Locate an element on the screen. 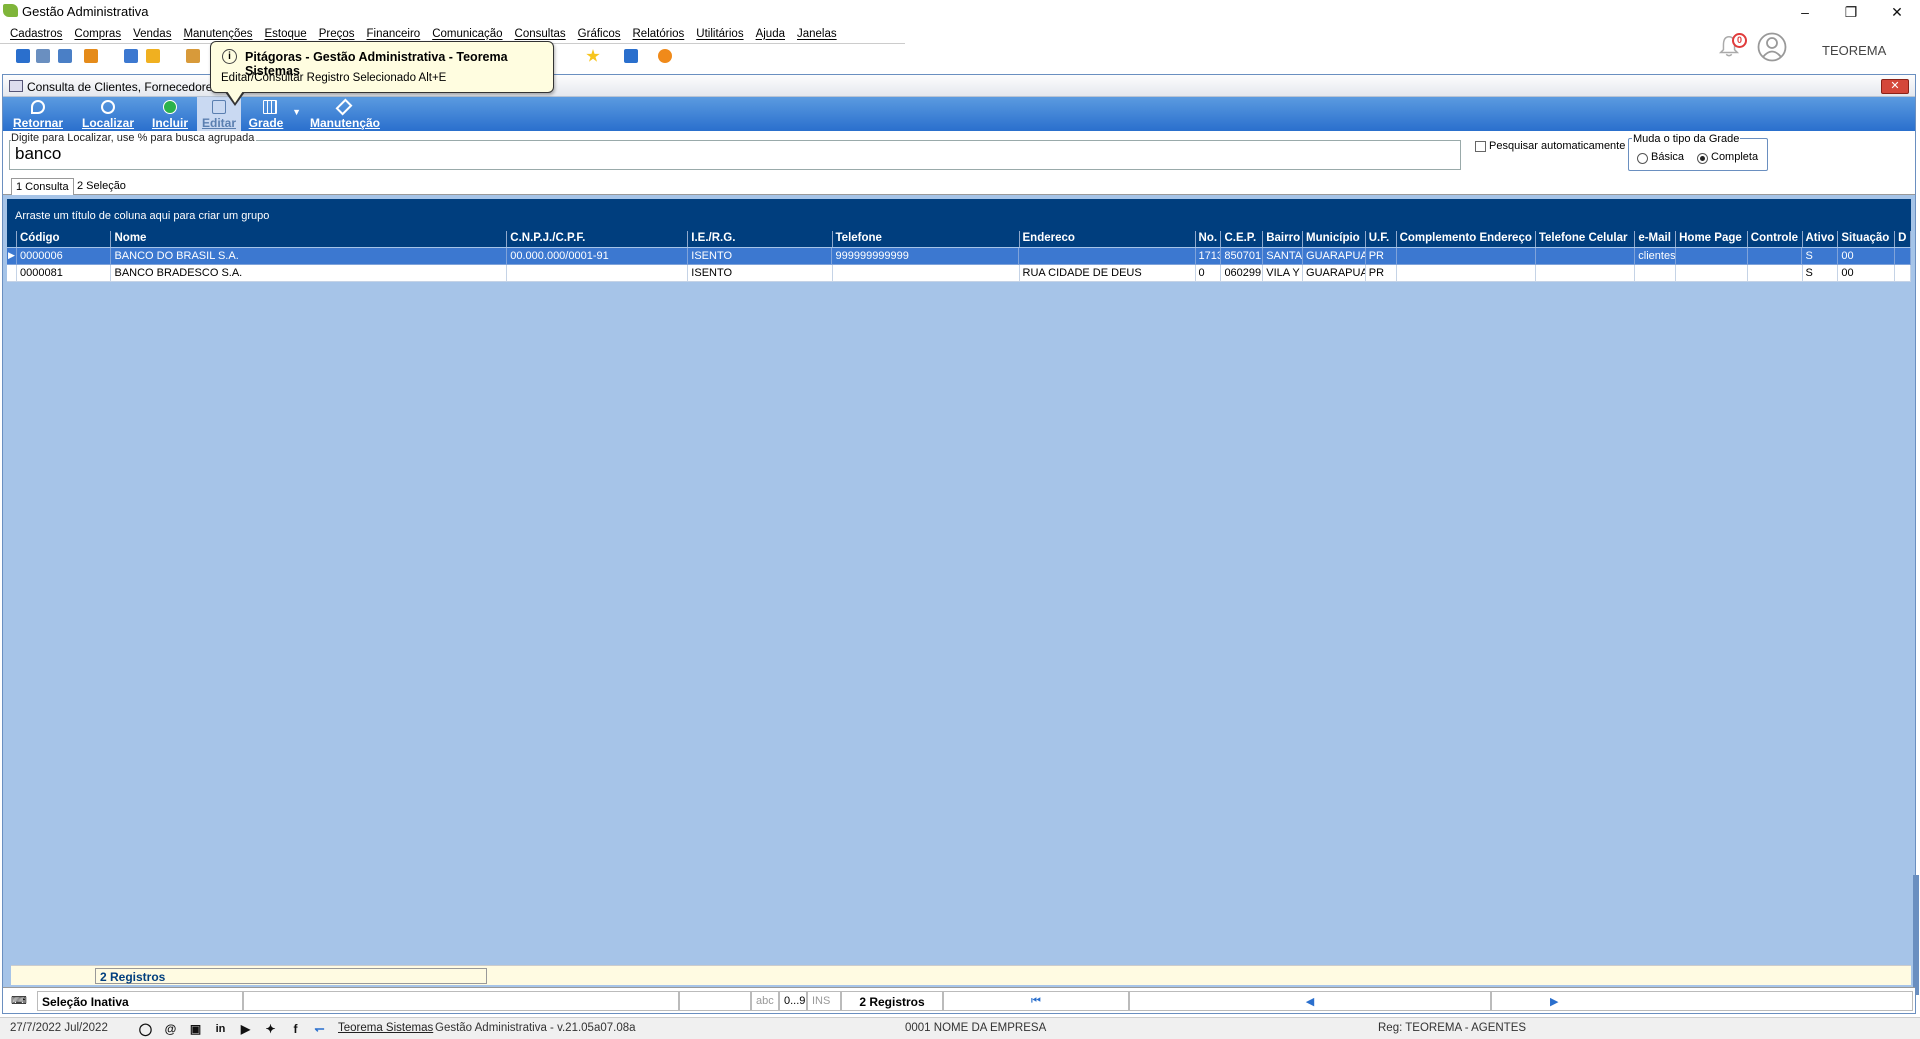  grade-button: Grade ▼ is located at coordinates (273, 114).